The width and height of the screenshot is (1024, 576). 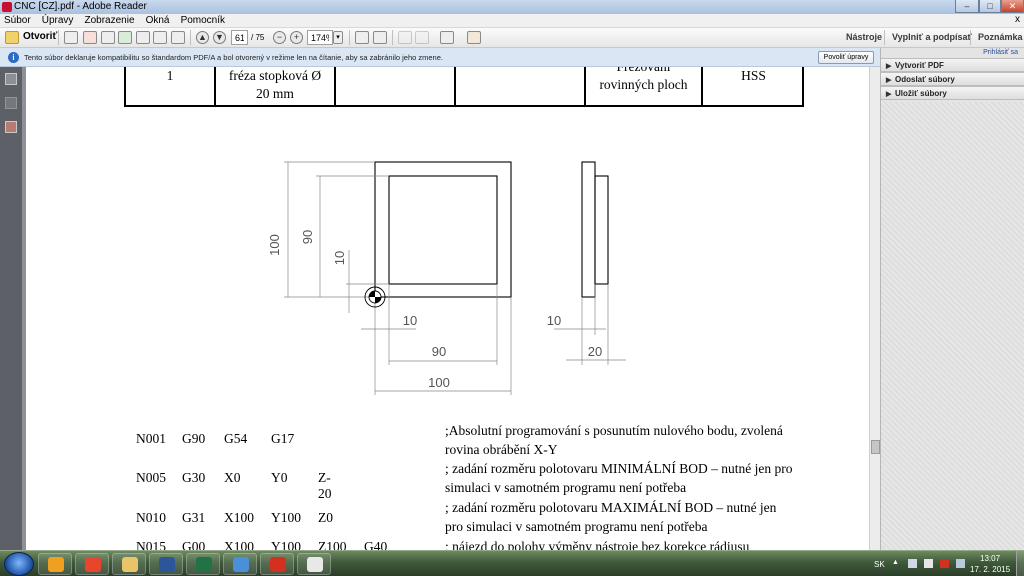 What do you see at coordinates (11, 103) in the screenshot?
I see `signature-icon` at bounding box center [11, 103].